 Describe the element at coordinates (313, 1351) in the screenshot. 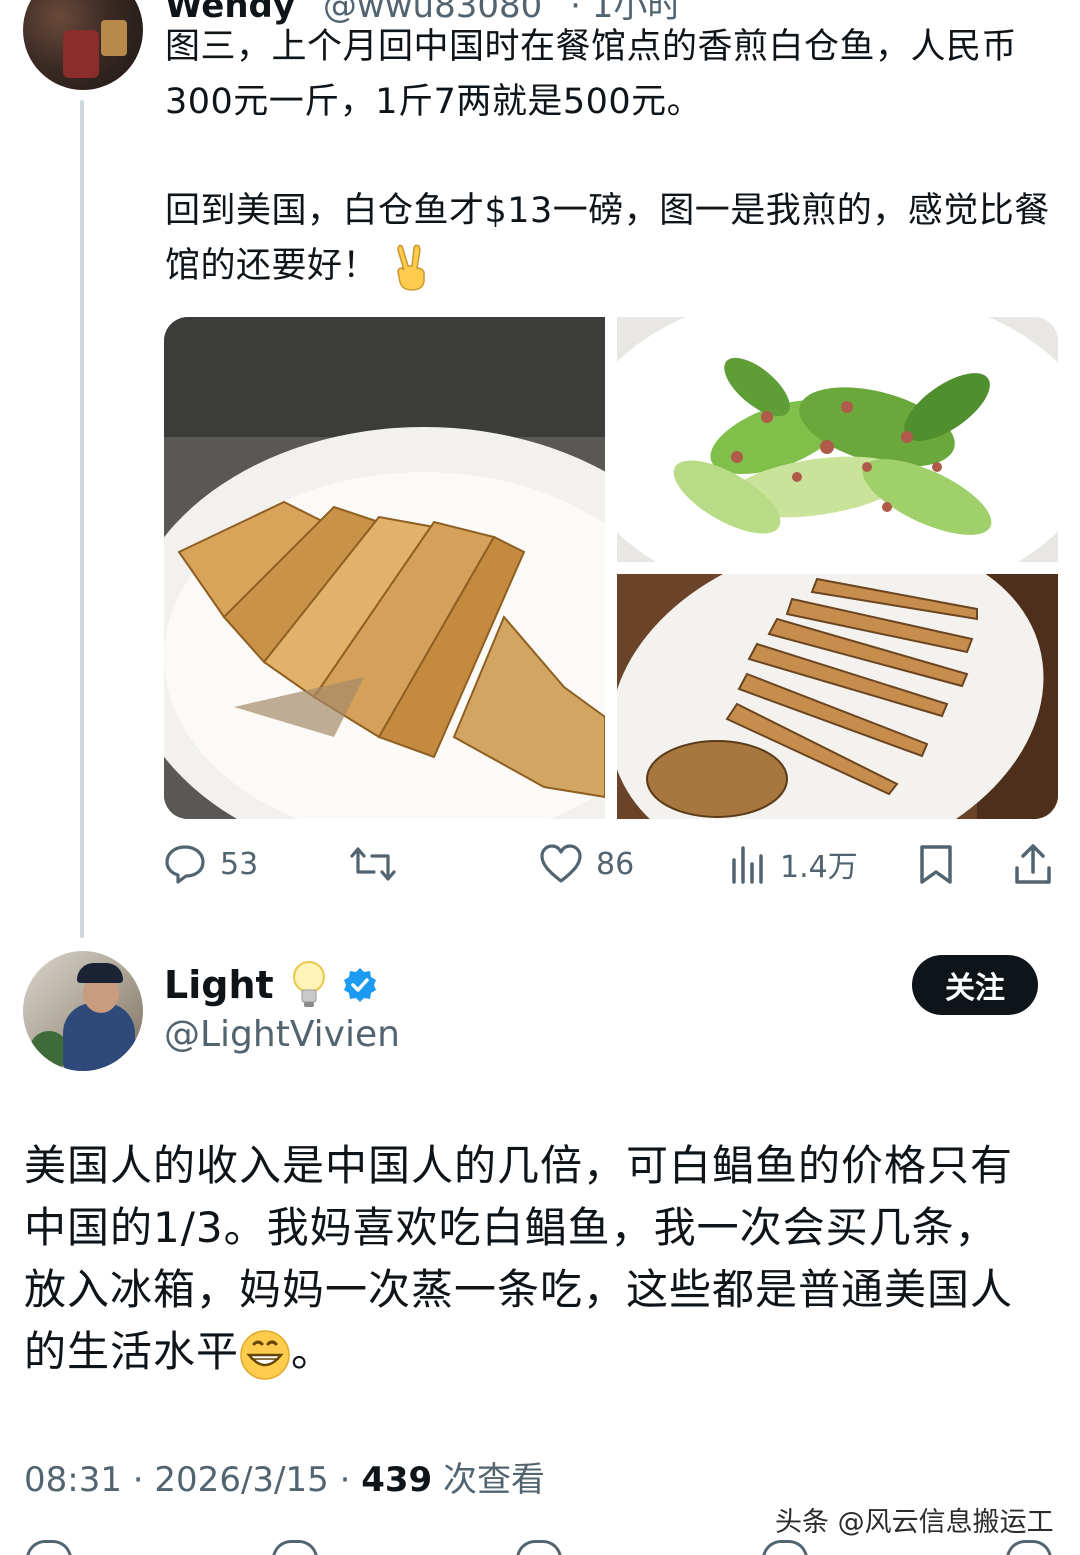

I see `main-tweet-text-end: 。` at that location.